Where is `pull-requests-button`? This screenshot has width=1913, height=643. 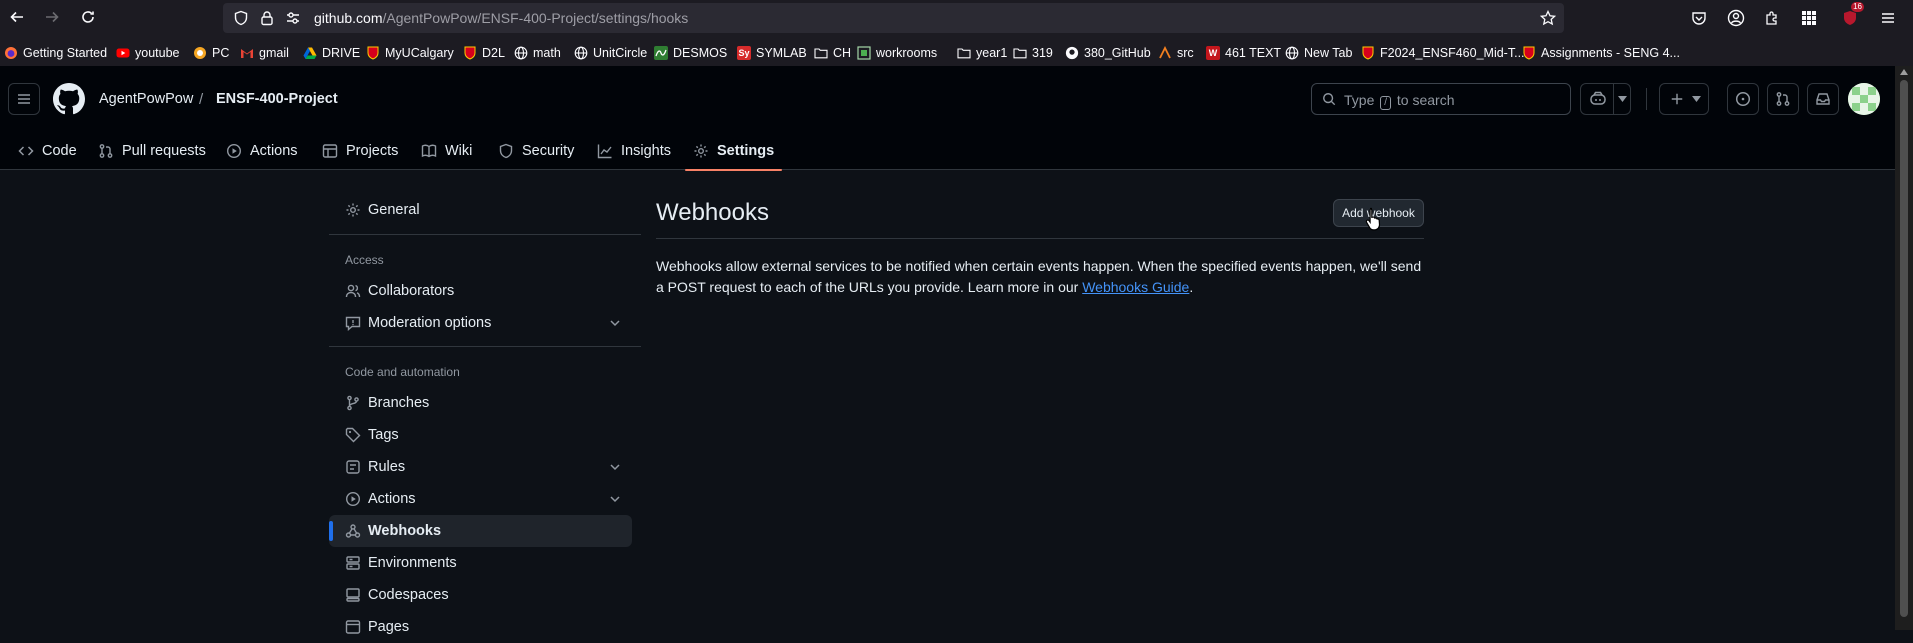
pull-requests-button is located at coordinates (1783, 99).